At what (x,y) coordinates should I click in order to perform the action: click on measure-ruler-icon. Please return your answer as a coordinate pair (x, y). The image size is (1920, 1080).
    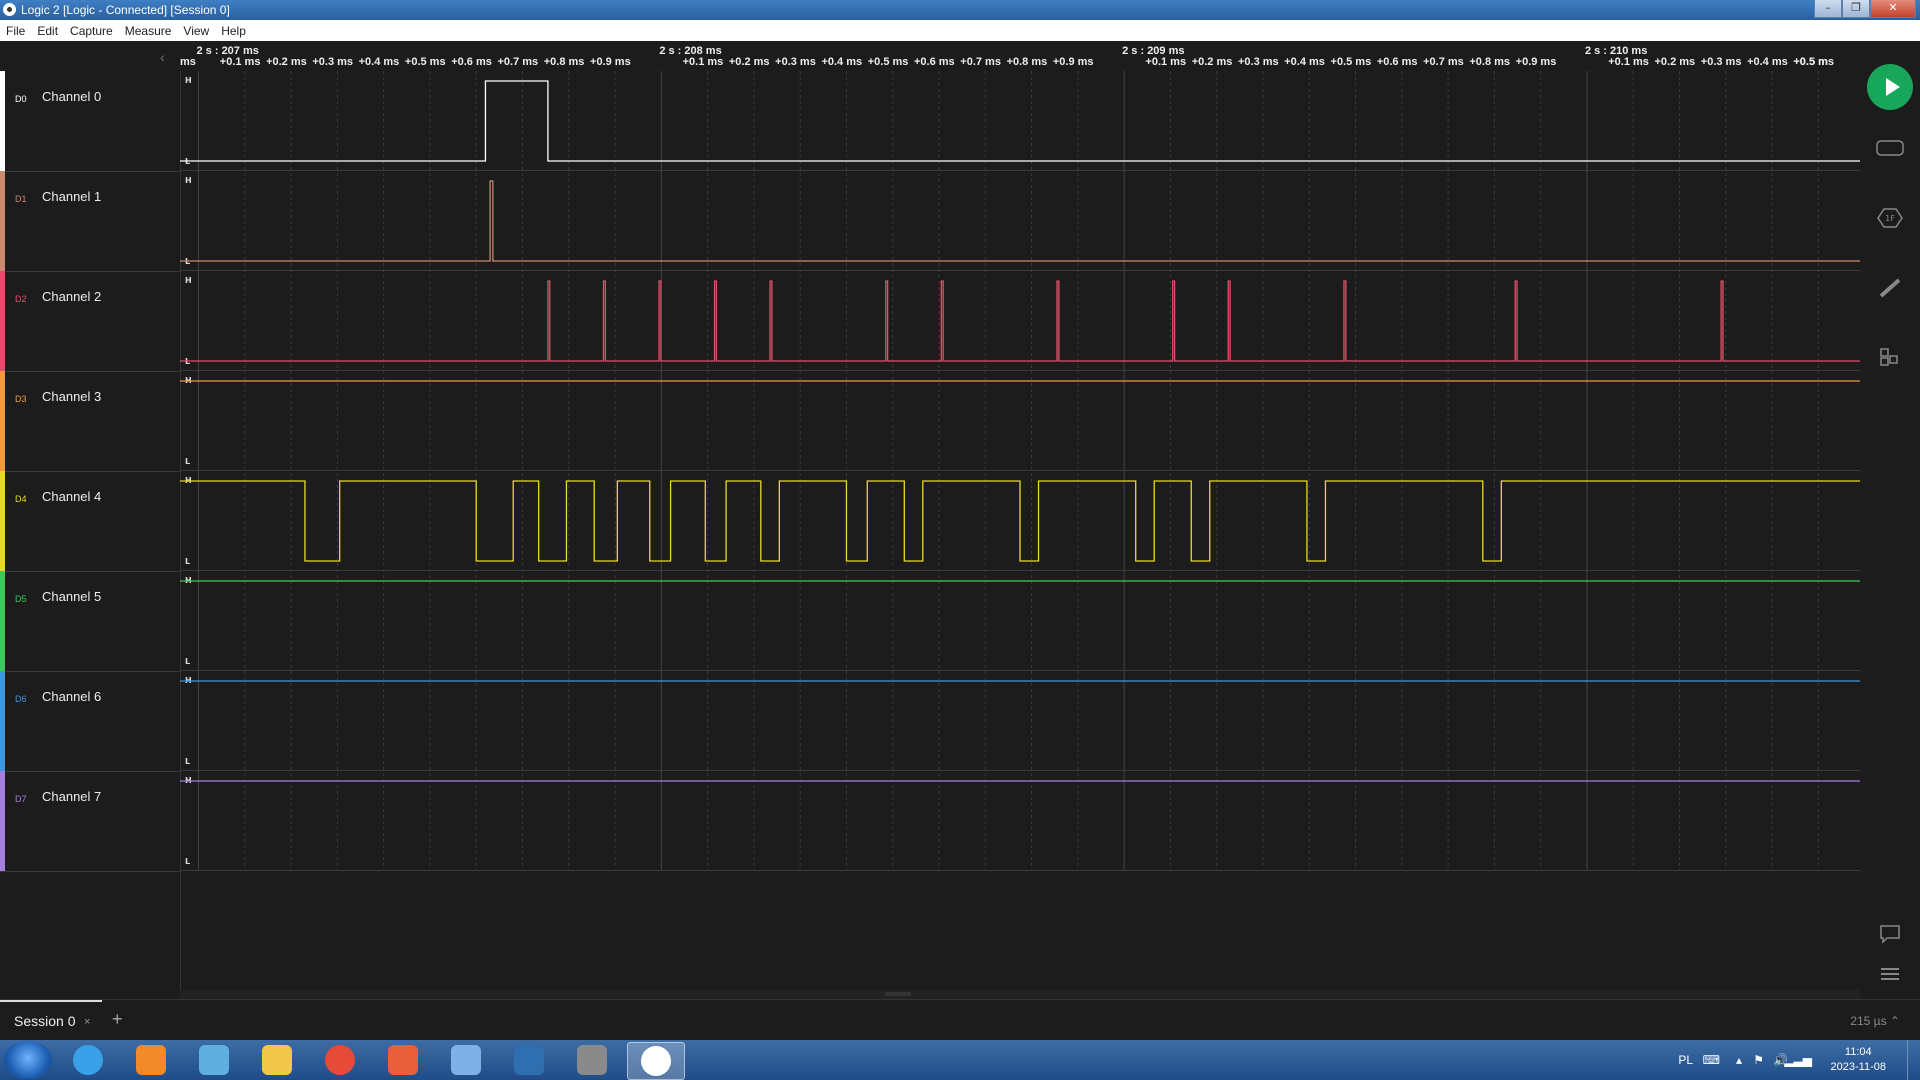
    Looking at the image, I should click on (1890, 288).